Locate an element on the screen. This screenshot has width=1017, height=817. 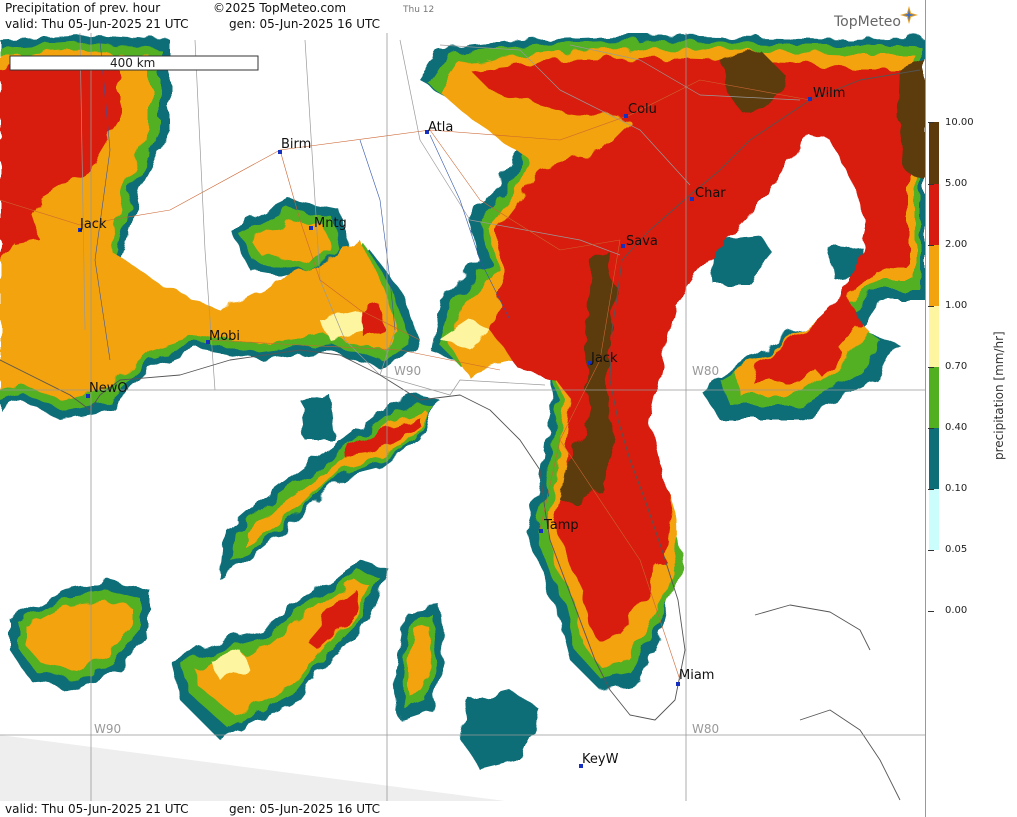
meridian-label-w80-bottom: W80 is located at coordinates (705, 729).